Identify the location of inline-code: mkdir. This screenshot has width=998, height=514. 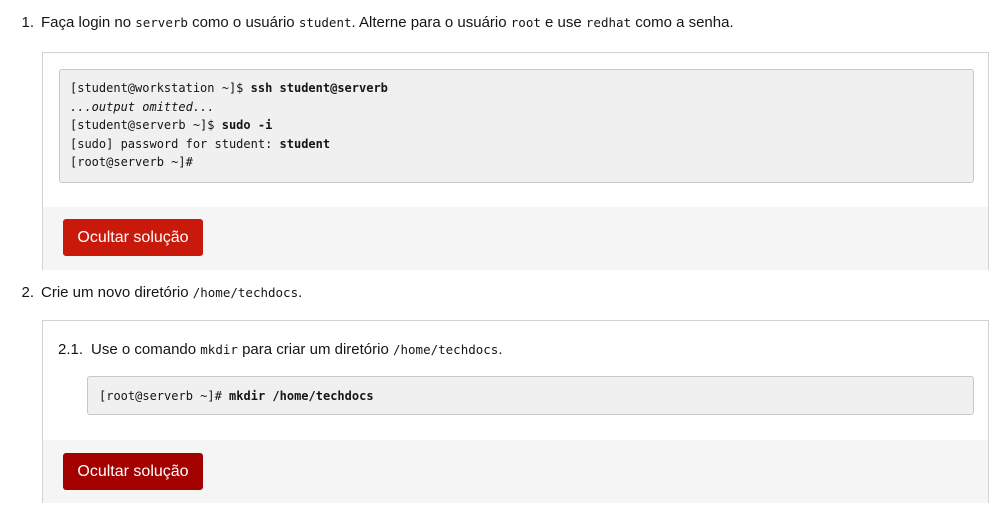
(219, 349).